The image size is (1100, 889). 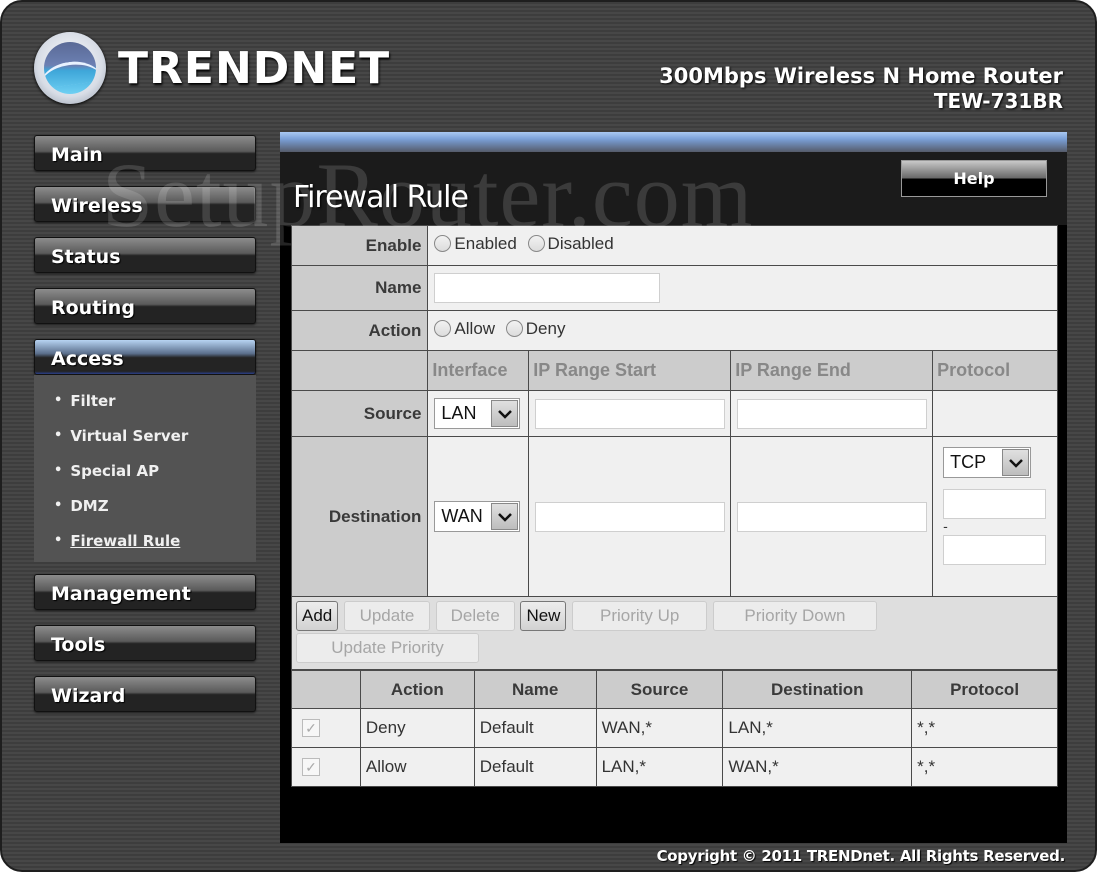 What do you see at coordinates (570, 244) in the screenshot?
I see `disabled-radio: Disabled` at bounding box center [570, 244].